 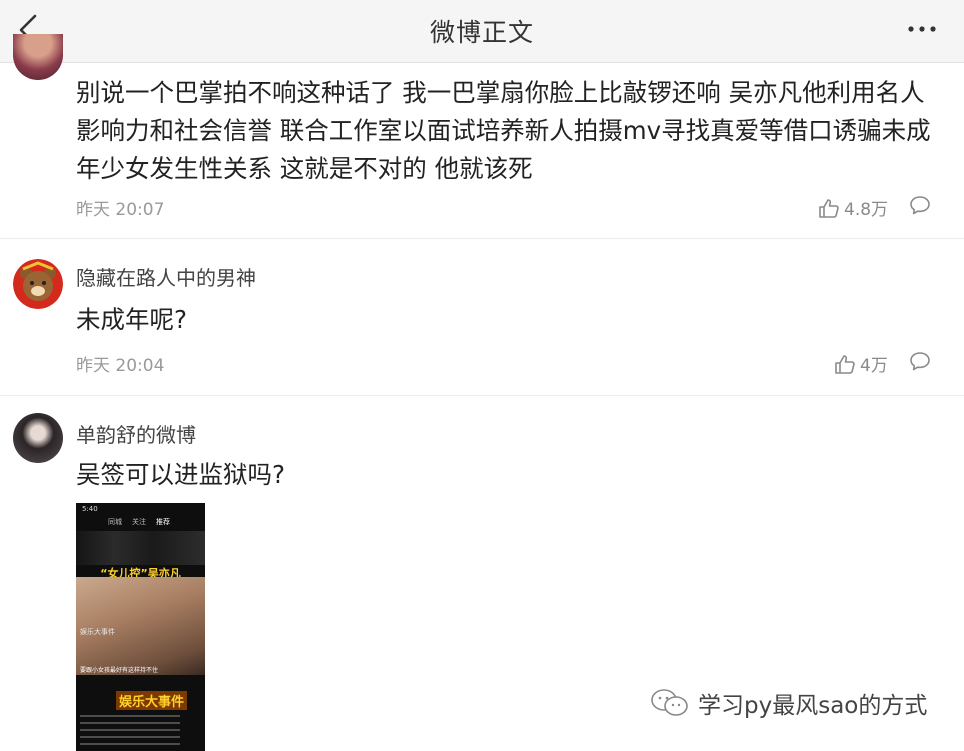 I want to click on video-backdrop, so click(x=140, y=548).